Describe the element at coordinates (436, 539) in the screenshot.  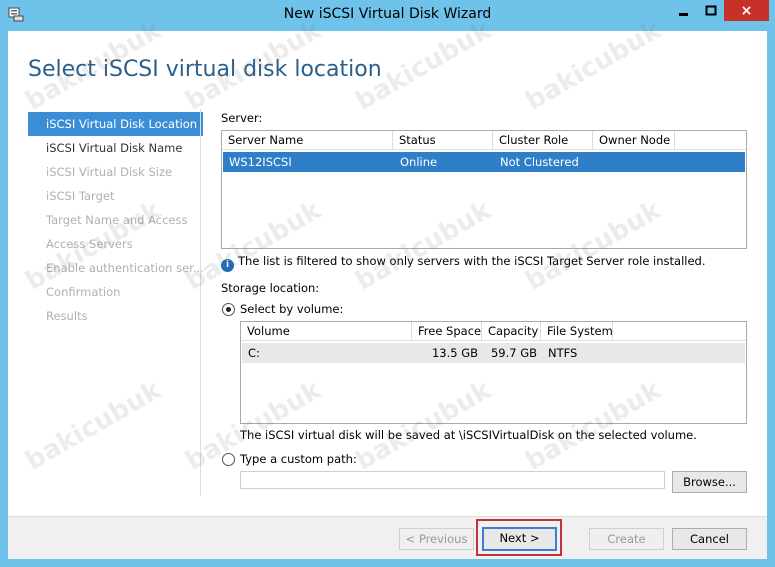
I see `previous-button: < Previous` at that location.